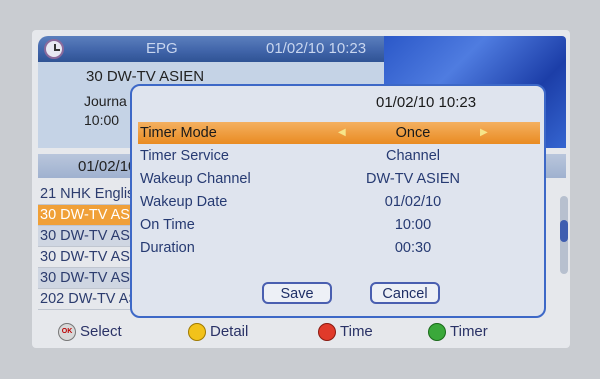  What do you see at coordinates (413, 133) in the screenshot?
I see `field-value: Once` at bounding box center [413, 133].